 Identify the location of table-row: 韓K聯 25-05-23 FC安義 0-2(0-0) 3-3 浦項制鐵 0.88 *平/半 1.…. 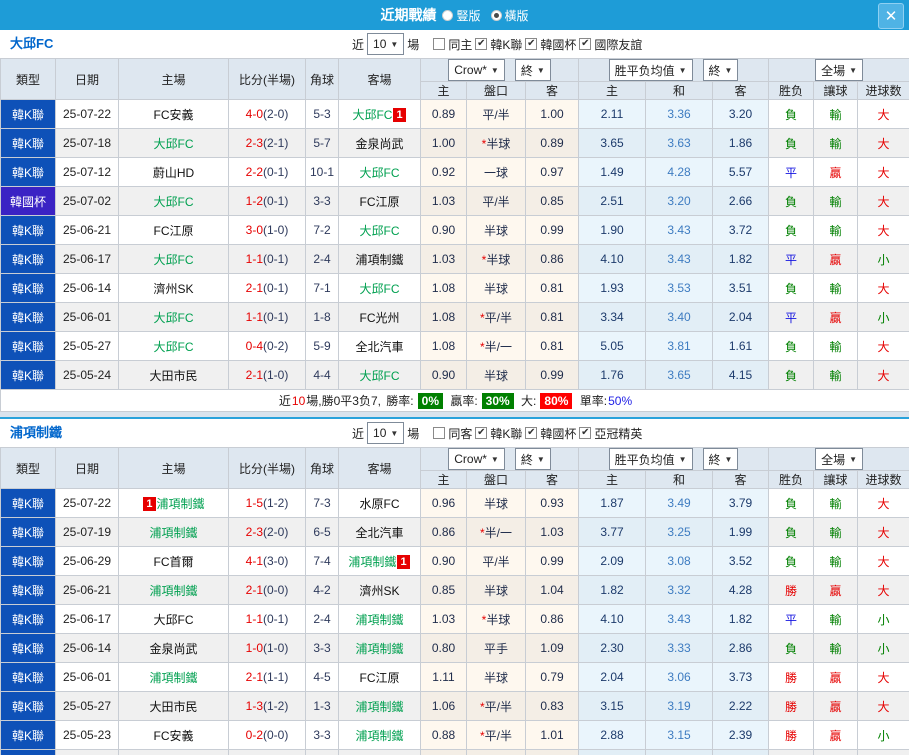
(454, 735).